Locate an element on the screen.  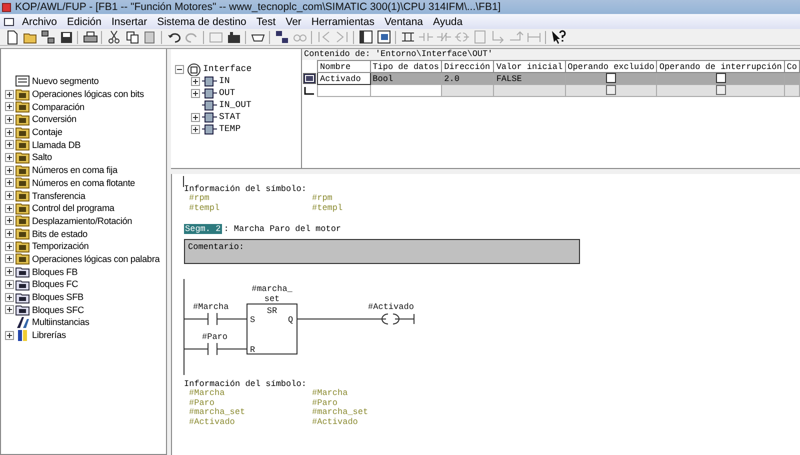
column-header: Operando excluido is located at coordinates (611, 66).